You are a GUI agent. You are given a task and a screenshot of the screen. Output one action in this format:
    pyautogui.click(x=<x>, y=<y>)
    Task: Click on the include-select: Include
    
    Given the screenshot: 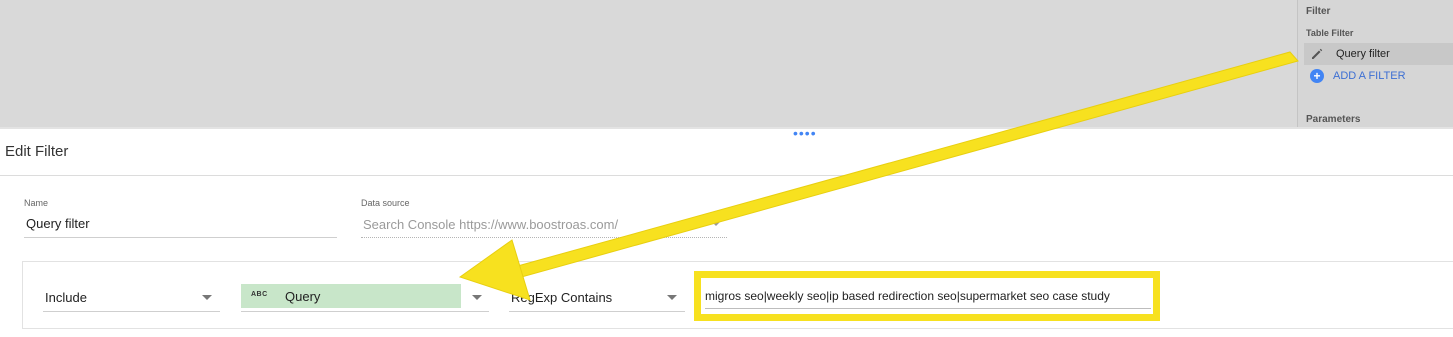 What is the action you would take?
    pyautogui.click(x=66, y=297)
    